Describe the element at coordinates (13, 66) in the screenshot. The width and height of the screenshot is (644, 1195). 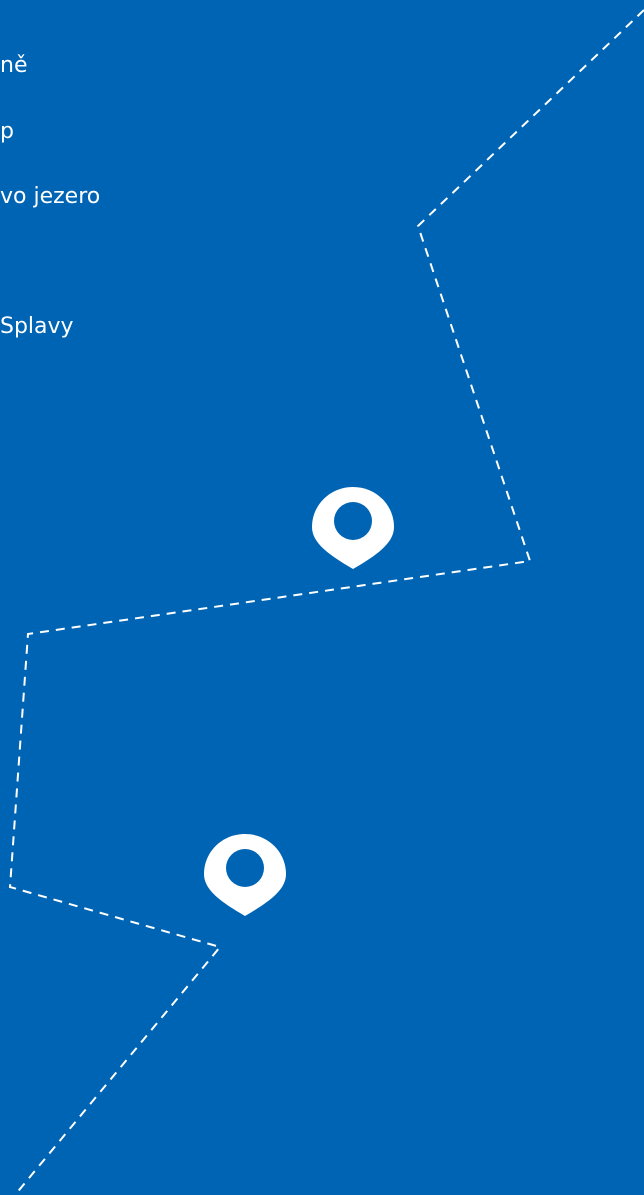
I see `menu-item-2: ně` at that location.